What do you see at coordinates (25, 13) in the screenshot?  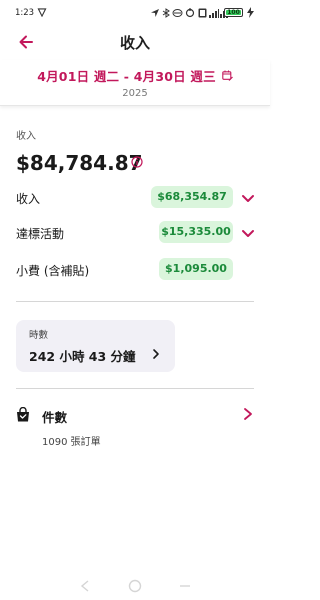 I see `status-time: 1:23` at bounding box center [25, 13].